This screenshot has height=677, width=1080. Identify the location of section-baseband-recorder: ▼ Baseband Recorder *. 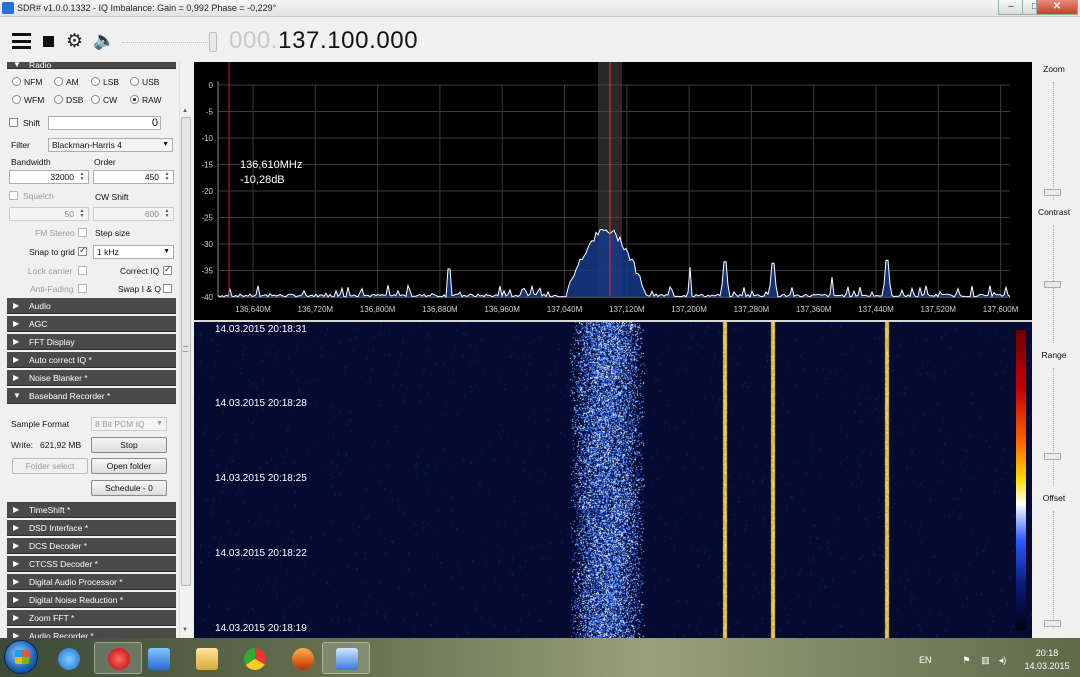
(91, 396).